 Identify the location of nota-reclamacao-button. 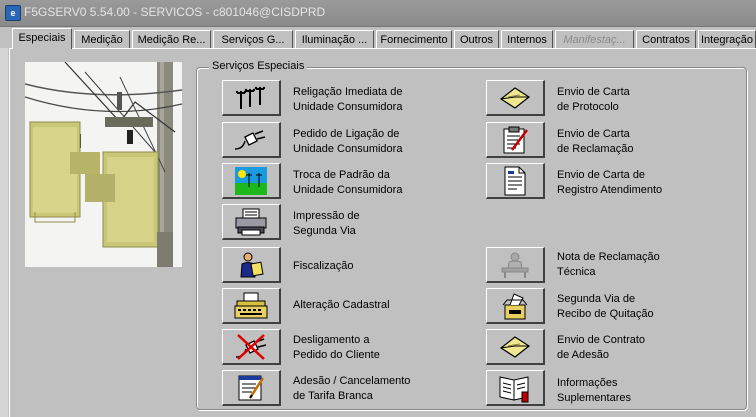
(515, 265).